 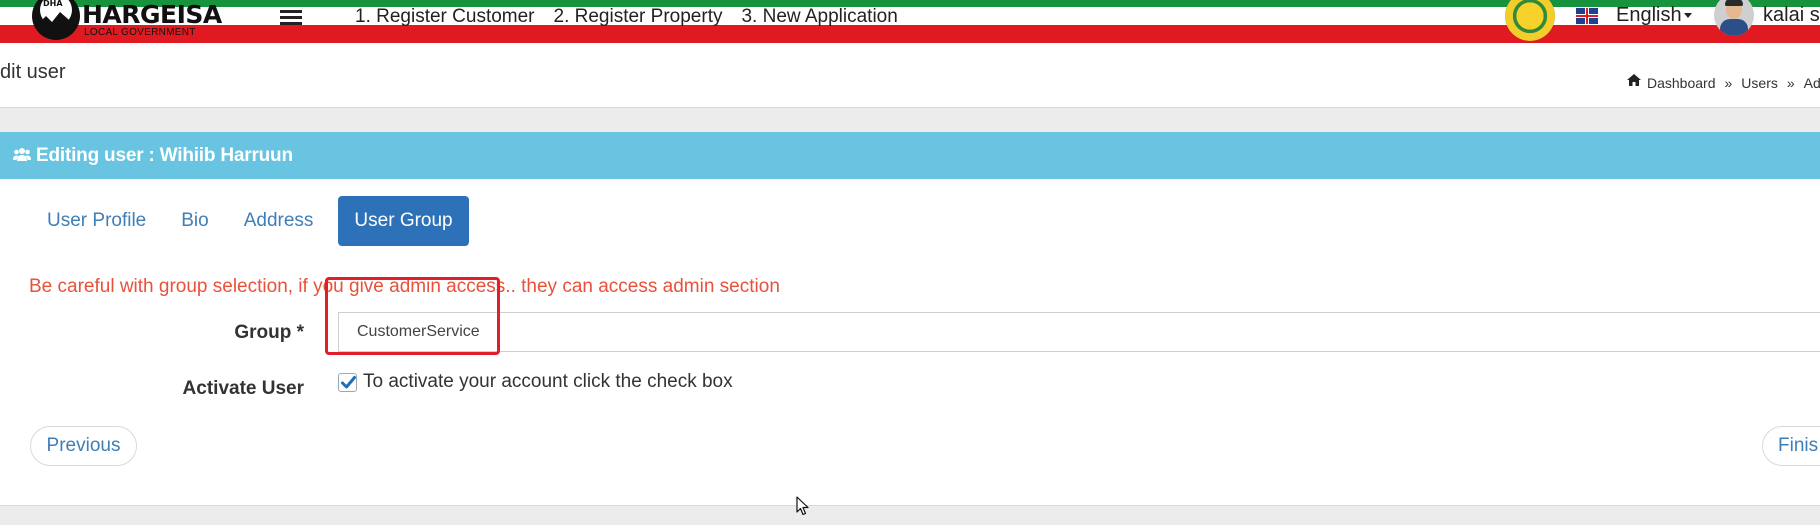 What do you see at coordinates (1634, 80) in the screenshot?
I see `home-icon` at bounding box center [1634, 80].